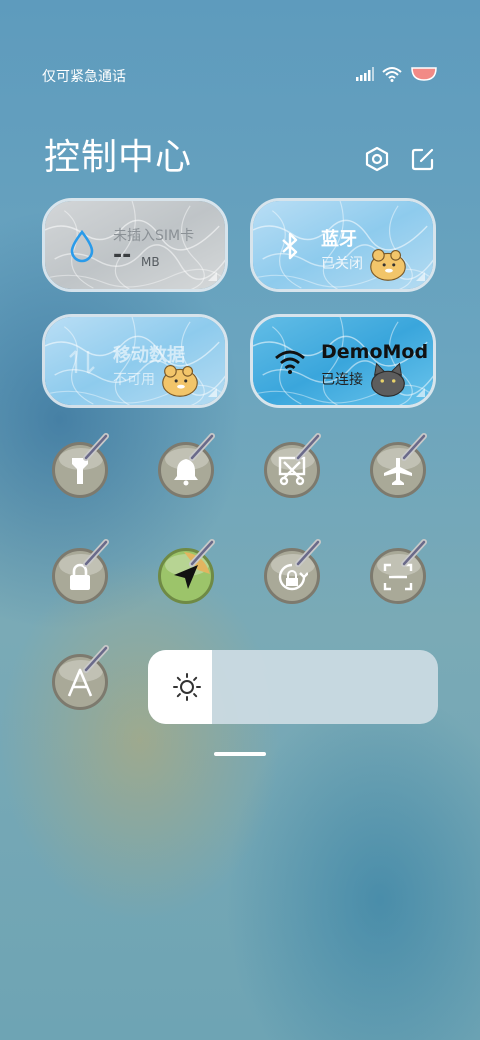 The image size is (480, 1040). I want to click on status-icons, so click(397, 74).